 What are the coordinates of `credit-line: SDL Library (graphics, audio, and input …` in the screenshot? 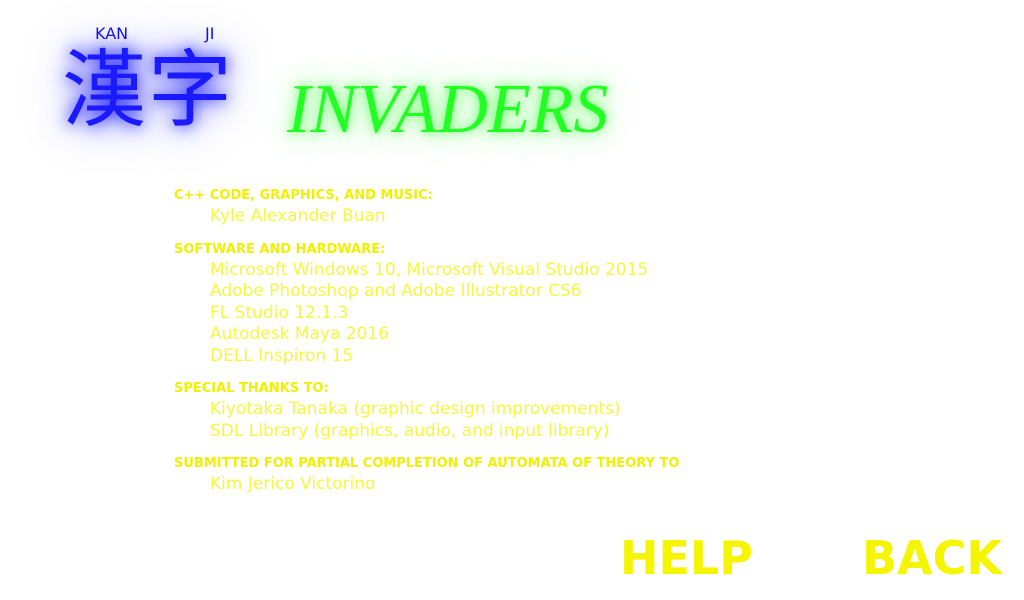 It's located at (410, 430).